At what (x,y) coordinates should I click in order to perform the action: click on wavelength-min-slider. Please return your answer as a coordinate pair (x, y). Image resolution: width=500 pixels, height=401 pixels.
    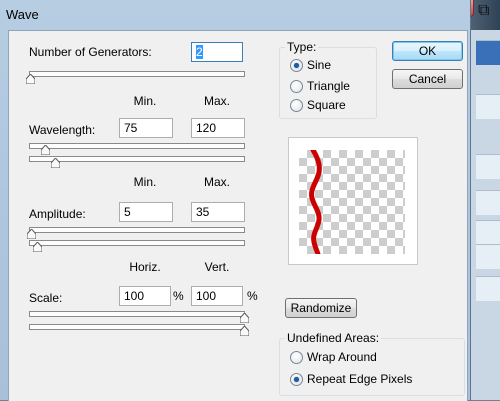
    Looking at the image, I should click on (137, 146).